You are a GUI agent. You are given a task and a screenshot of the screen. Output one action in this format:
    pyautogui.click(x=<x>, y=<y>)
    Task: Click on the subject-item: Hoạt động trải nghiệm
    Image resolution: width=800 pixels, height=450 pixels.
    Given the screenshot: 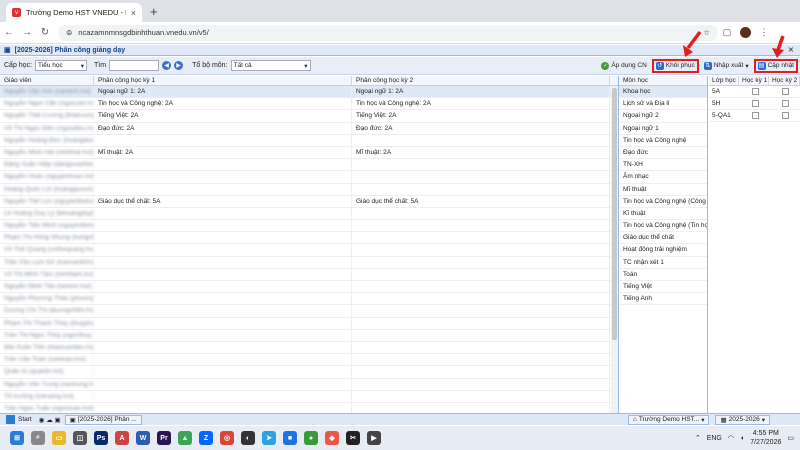 What is the action you would take?
    pyautogui.click(x=663, y=250)
    